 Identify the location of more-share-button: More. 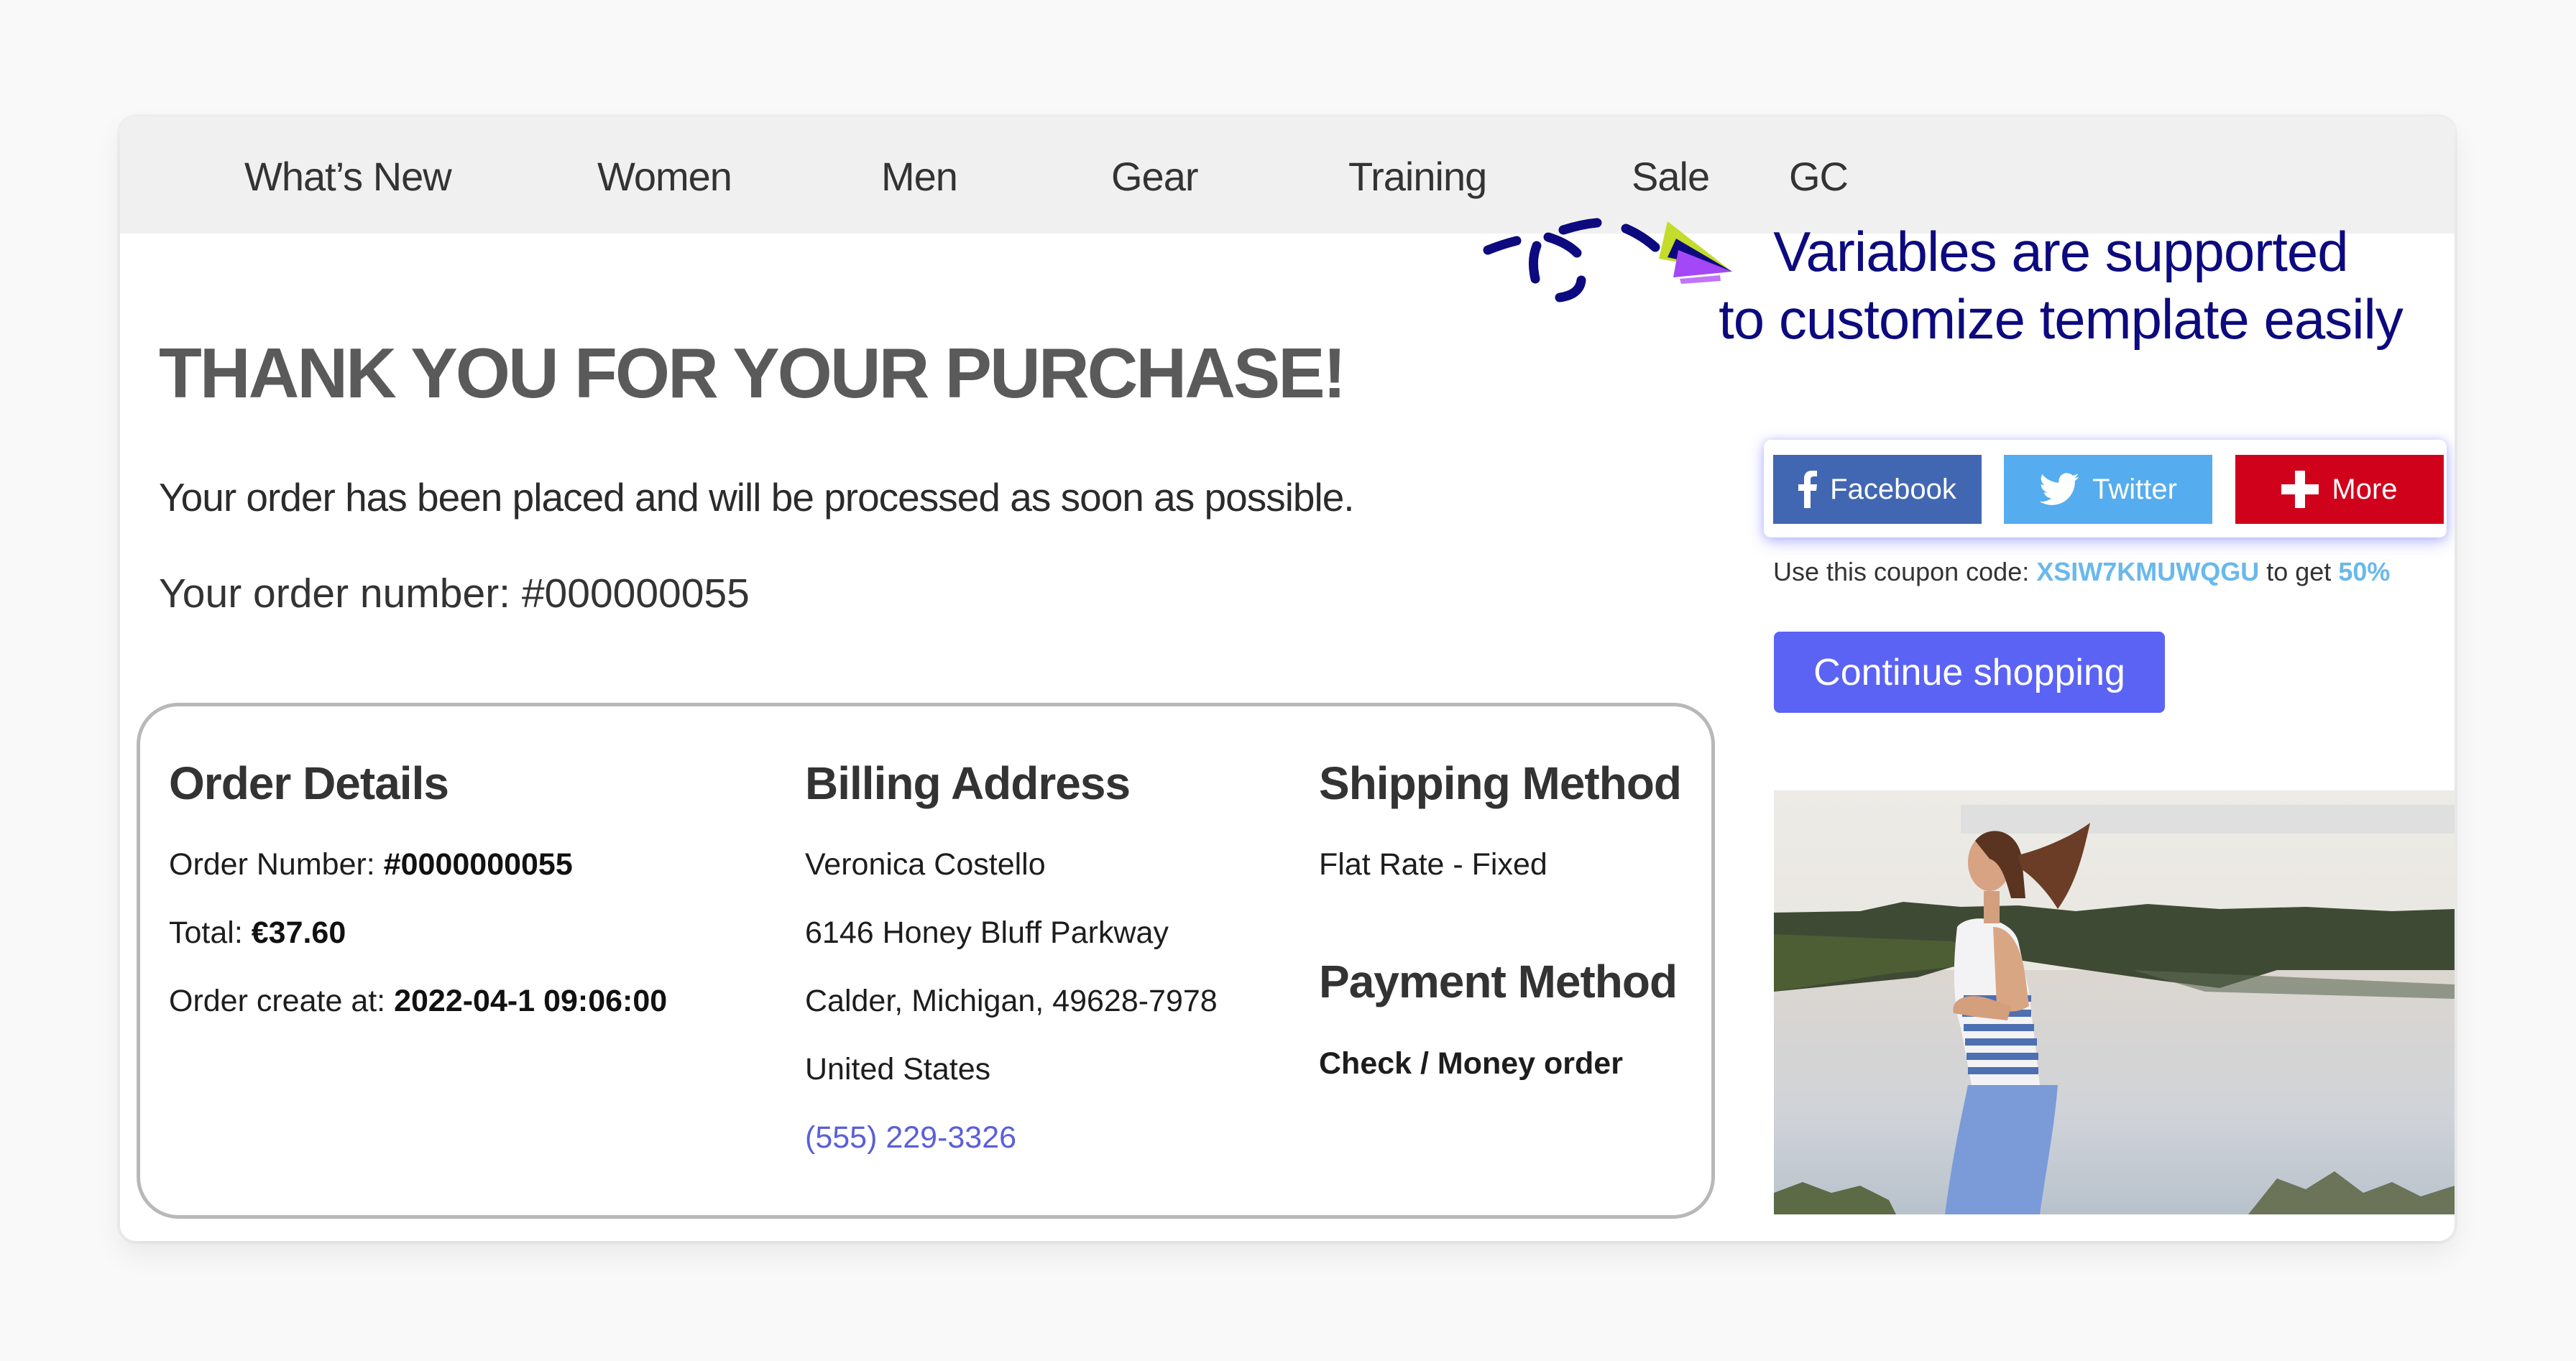
(2339, 489).